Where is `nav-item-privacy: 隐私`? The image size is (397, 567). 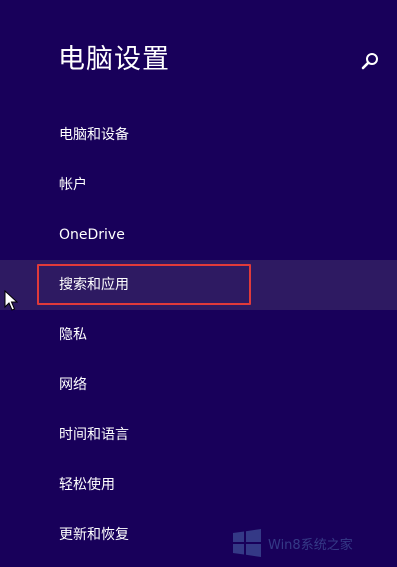
nav-item-privacy: 隐私 is located at coordinates (198, 335).